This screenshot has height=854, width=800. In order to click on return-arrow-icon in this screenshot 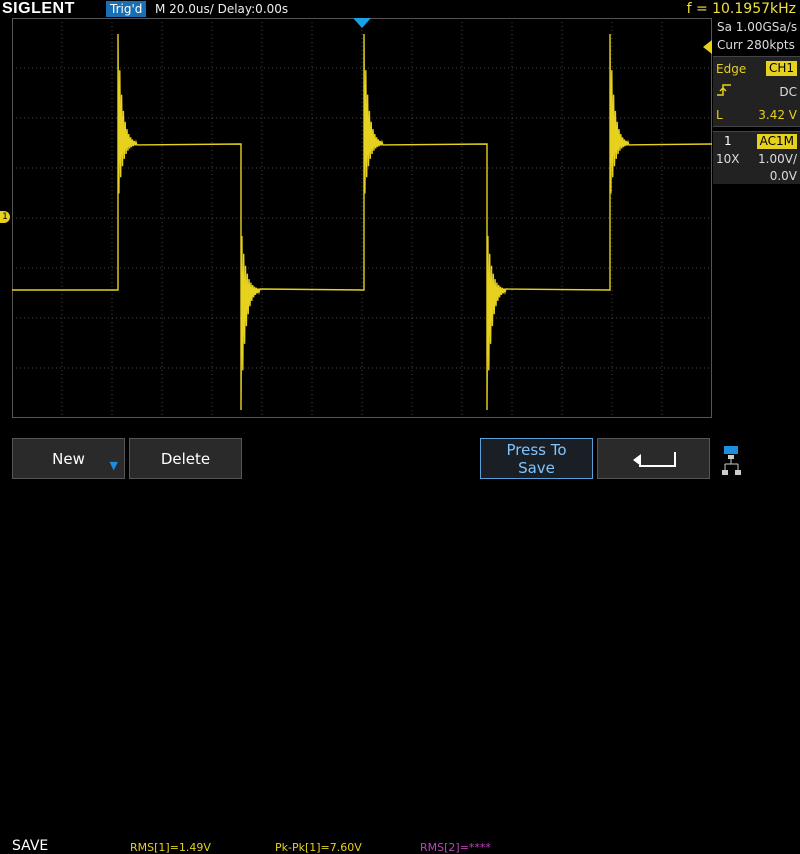, I will do `click(654, 459)`.